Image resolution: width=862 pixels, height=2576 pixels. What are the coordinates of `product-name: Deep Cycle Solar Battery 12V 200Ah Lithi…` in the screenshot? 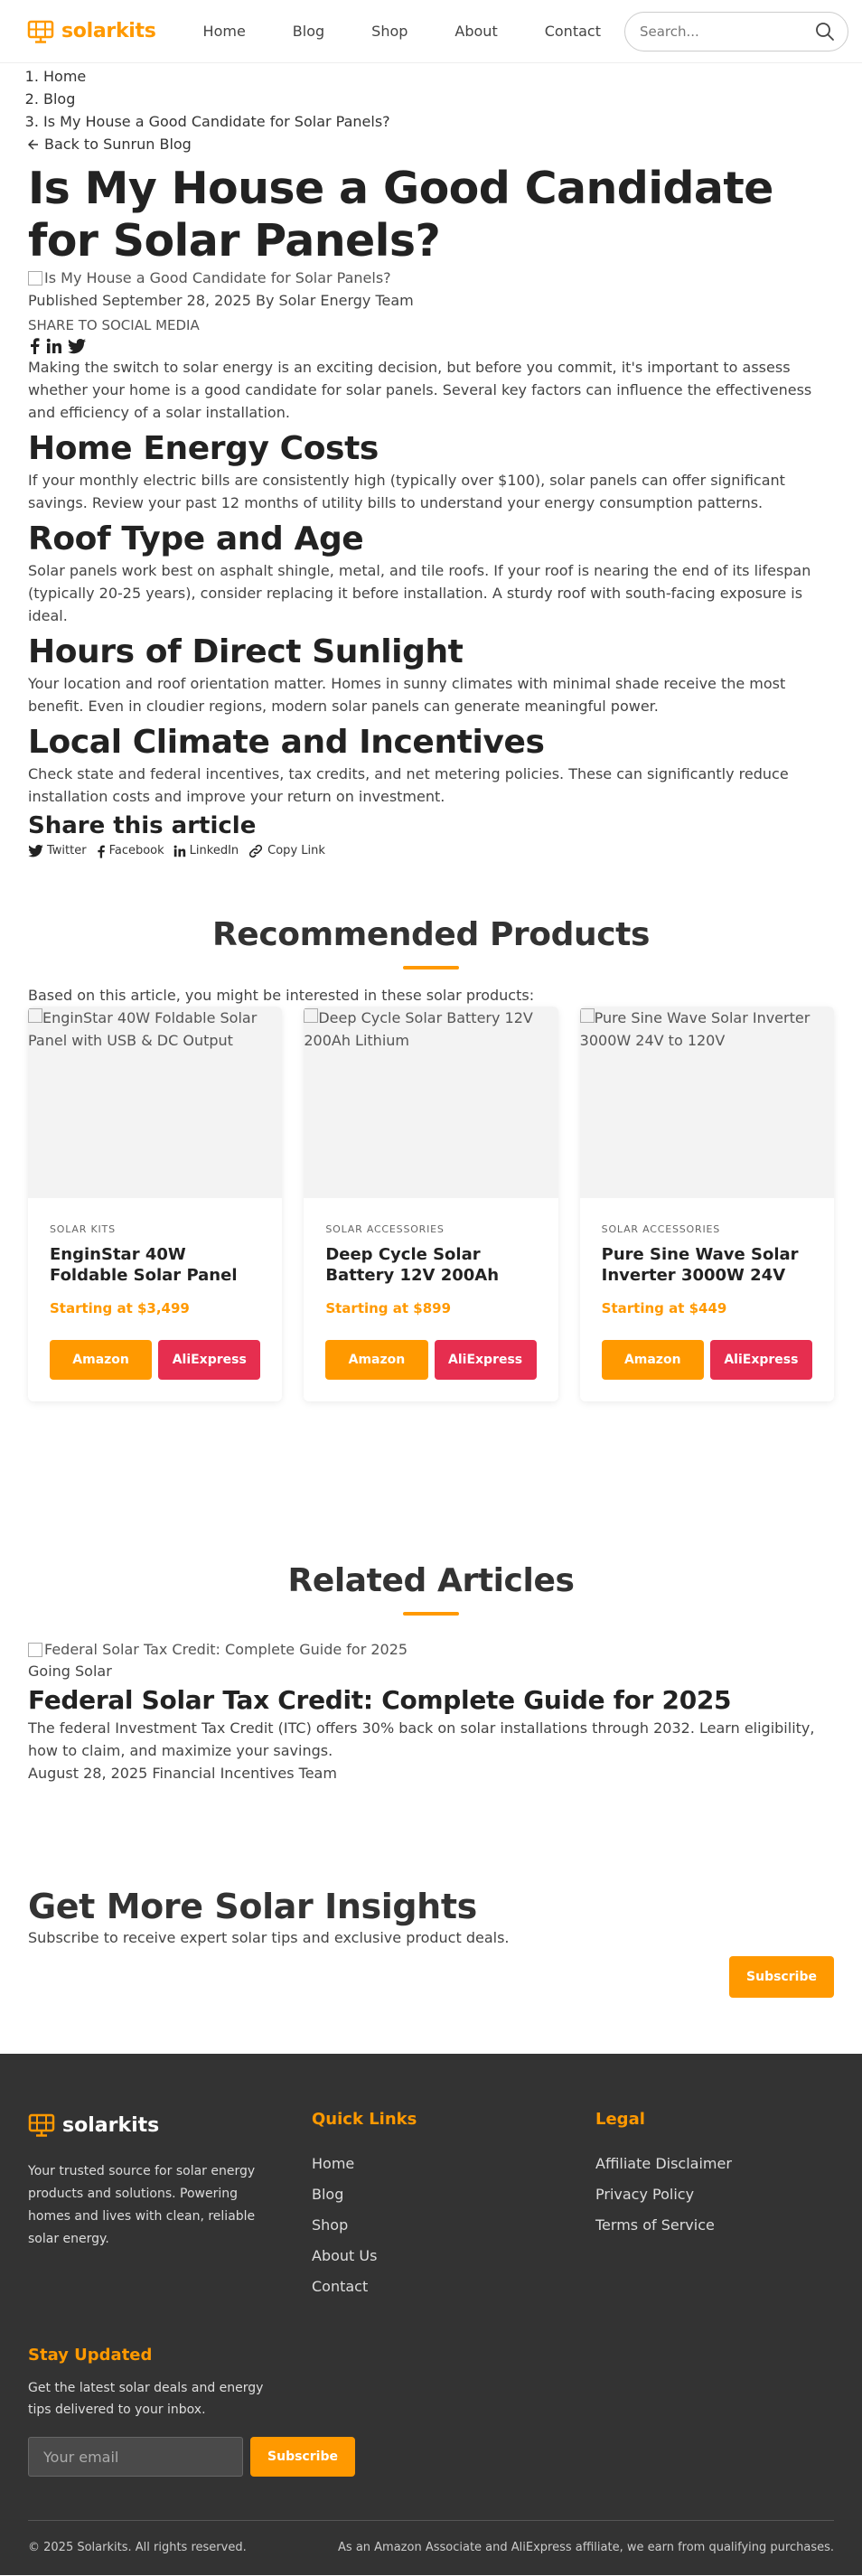 It's located at (430, 1265).